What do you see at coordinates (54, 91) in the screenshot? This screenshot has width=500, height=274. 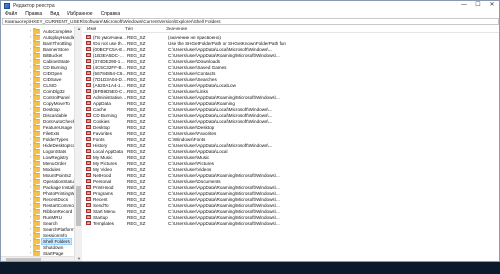 I see `tree-item-label: ComDlg32` at bounding box center [54, 91].